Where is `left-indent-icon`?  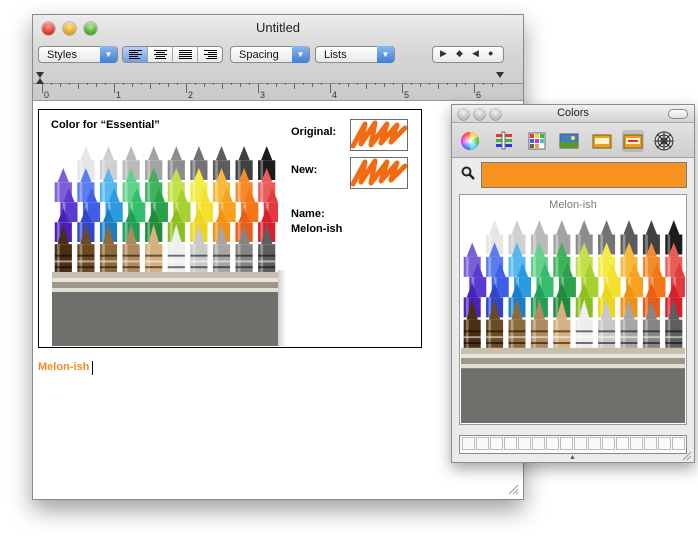 left-indent-icon is located at coordinates (40, 81).